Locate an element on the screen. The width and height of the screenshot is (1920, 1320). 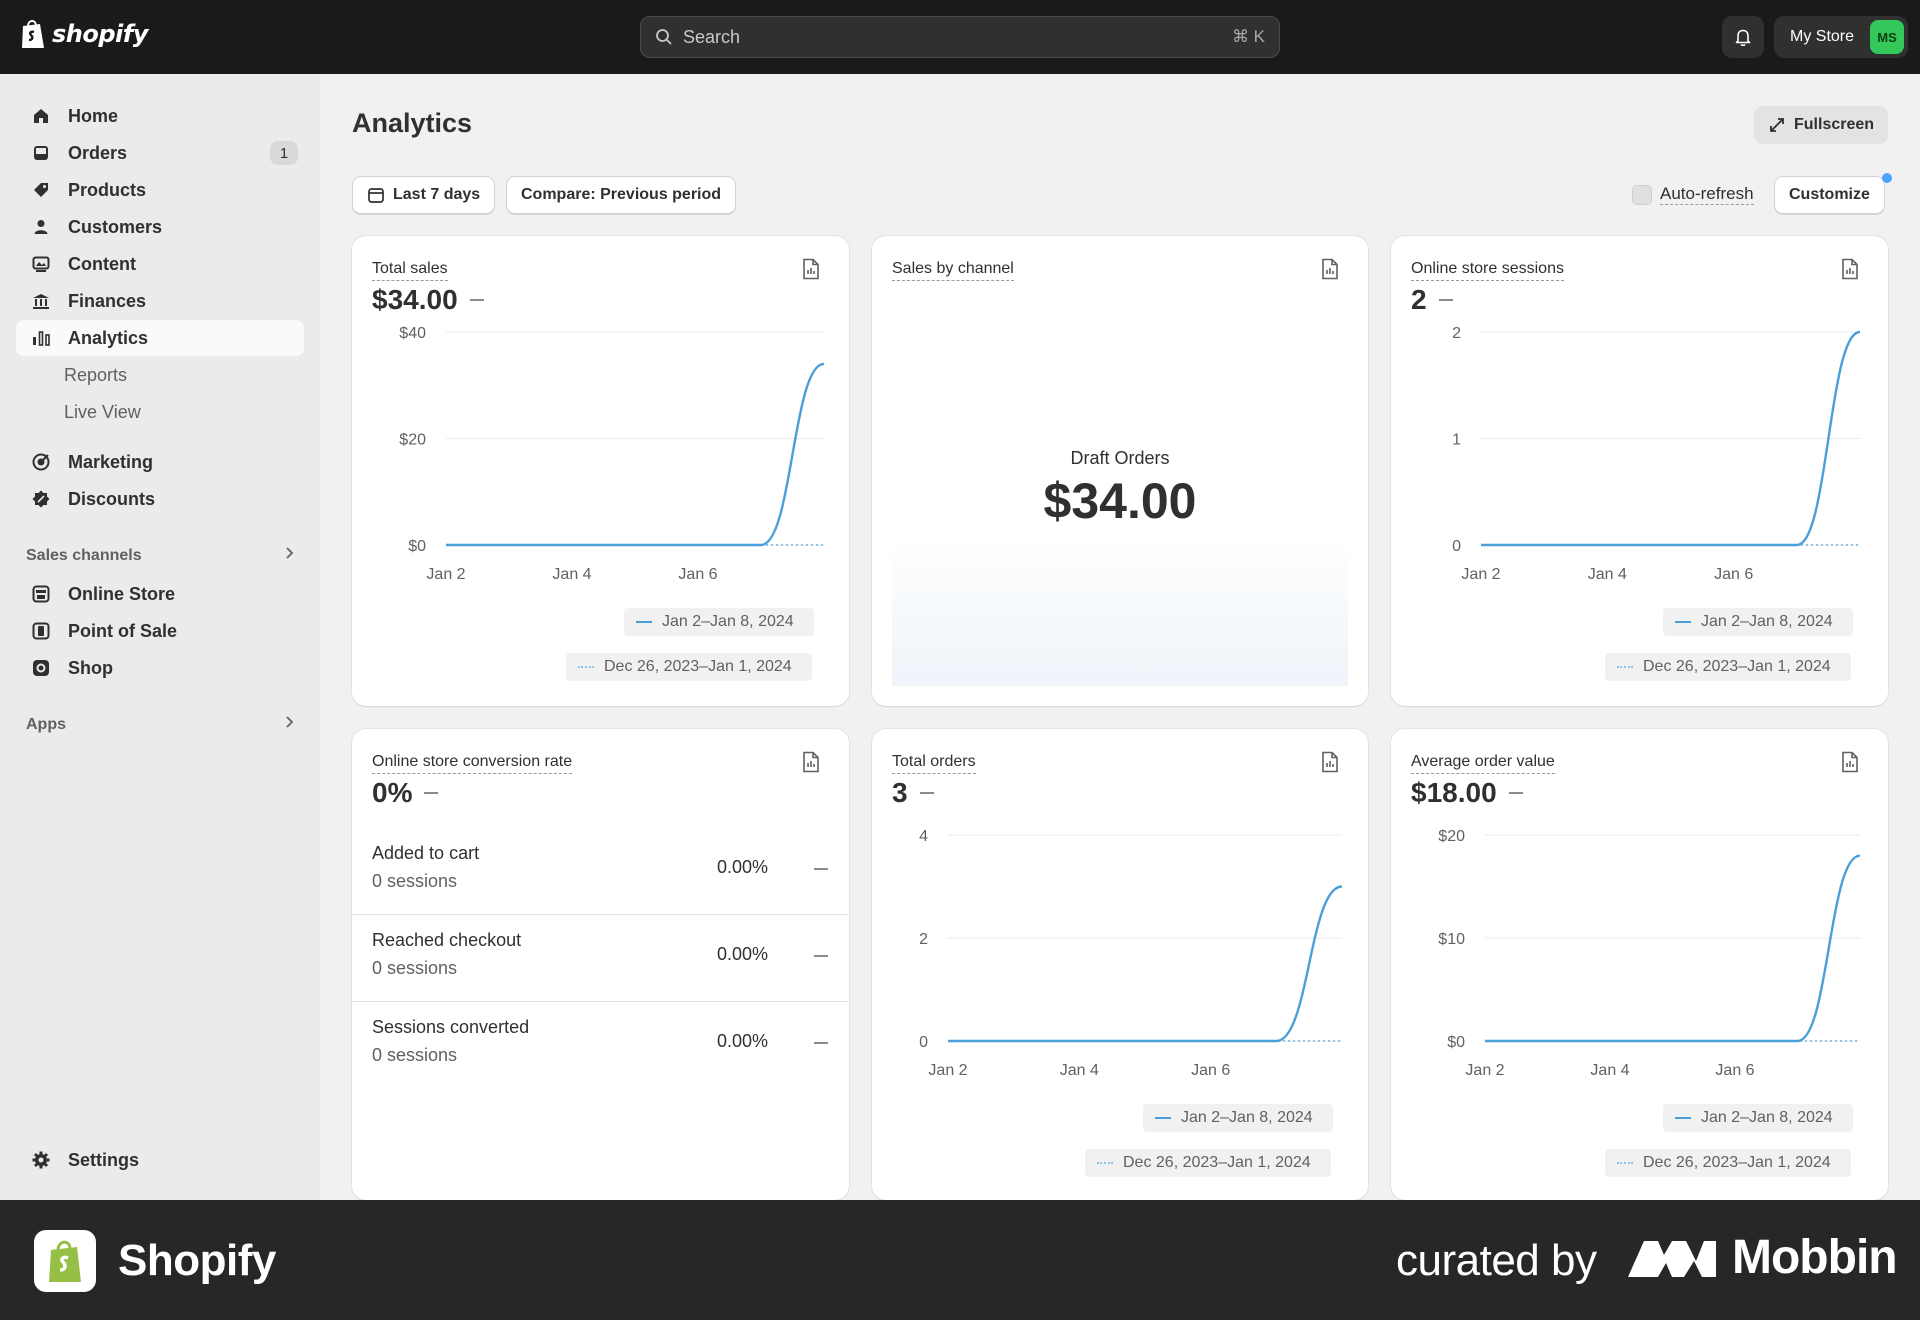
home-icon is located at coordinates (41, 116).